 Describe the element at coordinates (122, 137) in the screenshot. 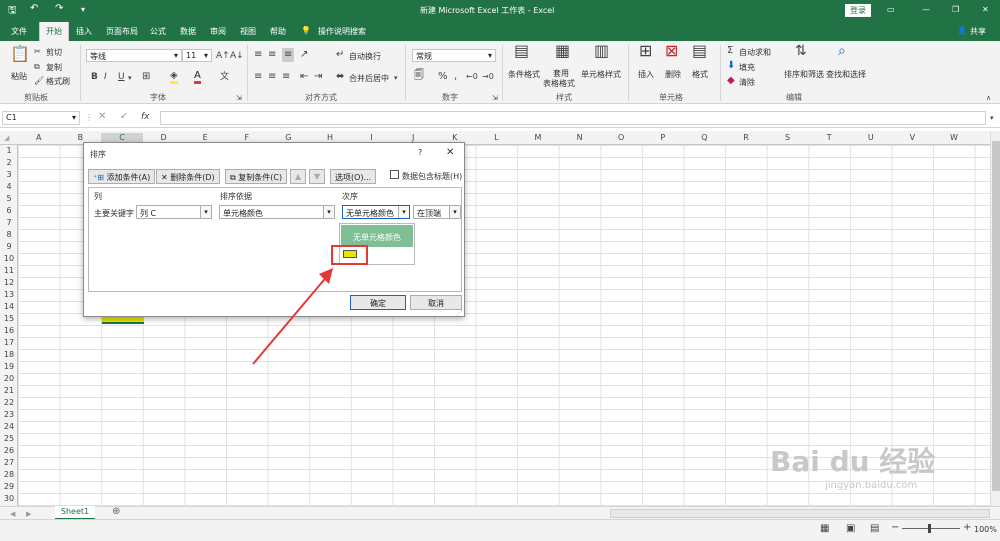

I see `column-header-c: C` at that location.